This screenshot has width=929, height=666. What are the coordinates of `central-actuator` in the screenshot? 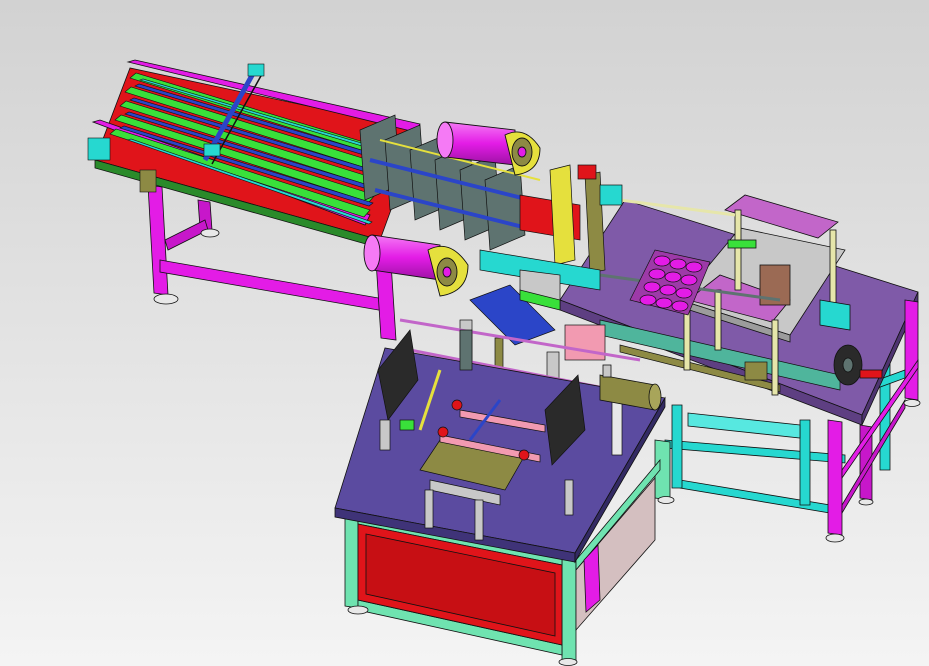 It's located at (611, 195).